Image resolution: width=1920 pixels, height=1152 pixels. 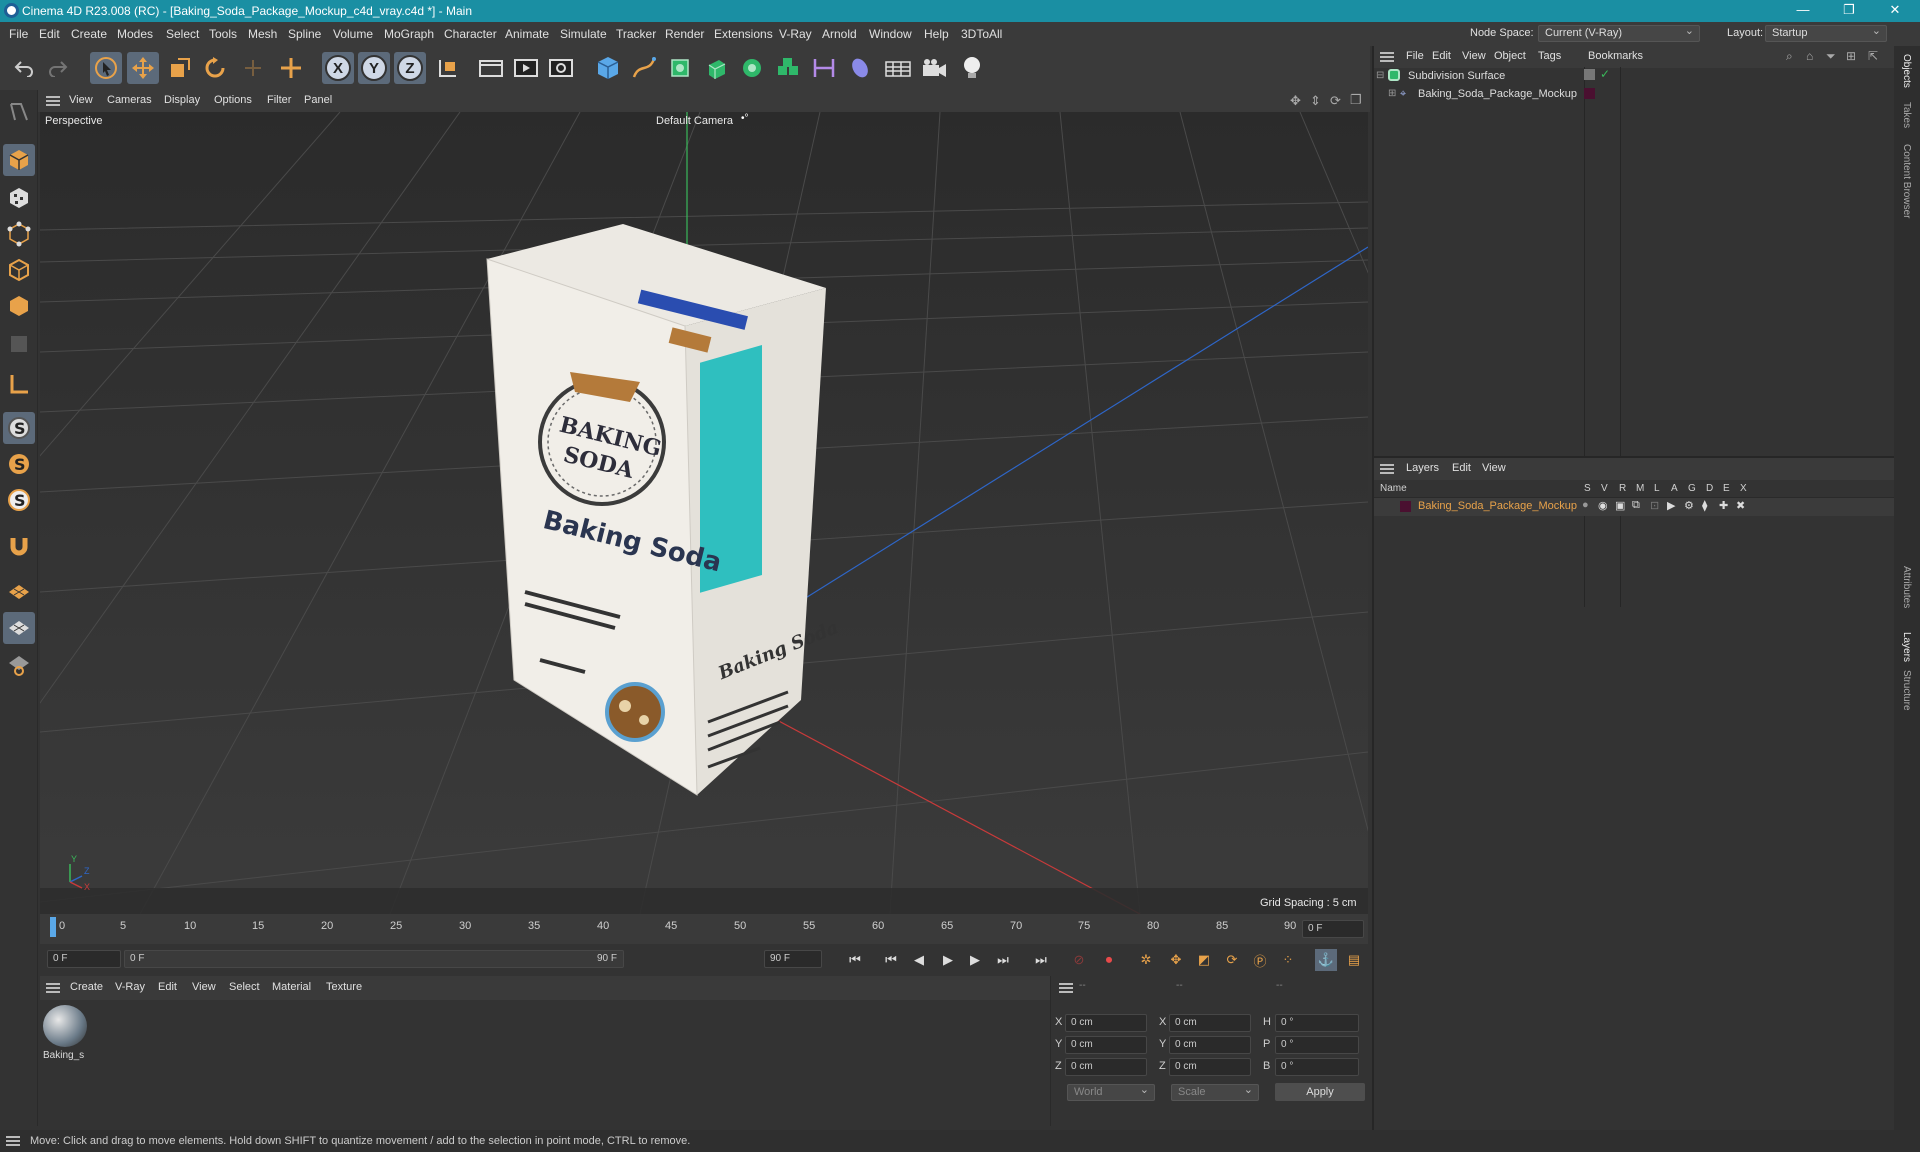 I want to click on select-tool-icon, so click(x=106, y=68).